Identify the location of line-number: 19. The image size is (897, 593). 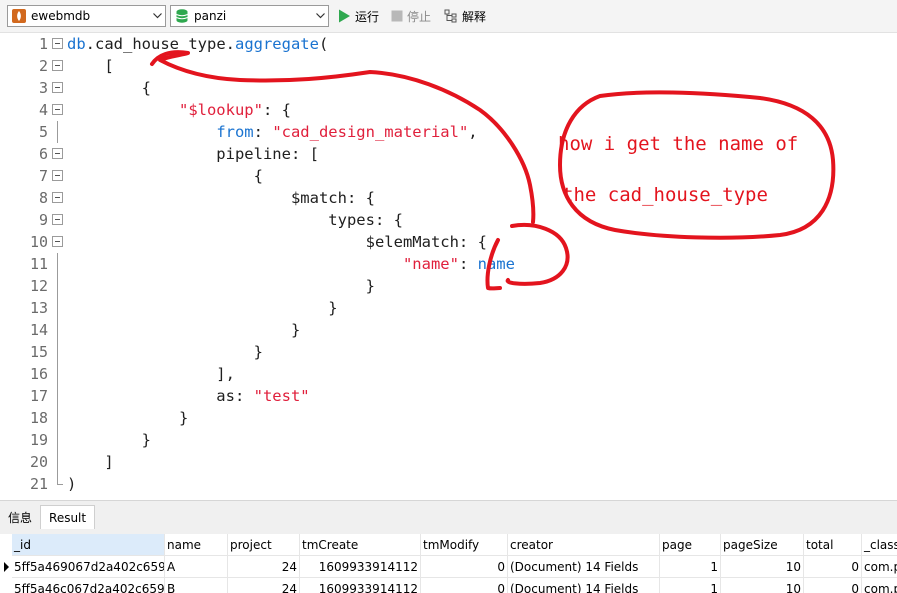
(38, 440).